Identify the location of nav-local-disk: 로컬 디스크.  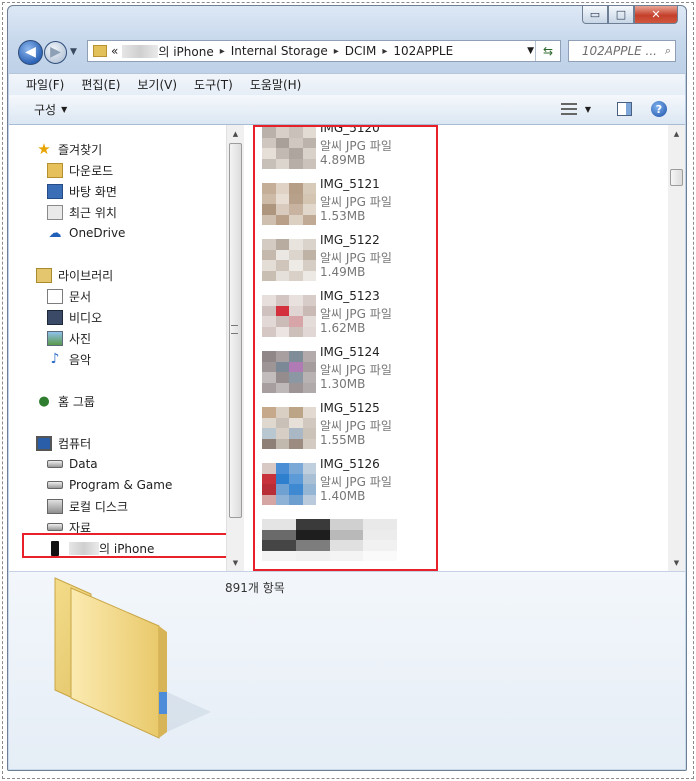
(87, 506).